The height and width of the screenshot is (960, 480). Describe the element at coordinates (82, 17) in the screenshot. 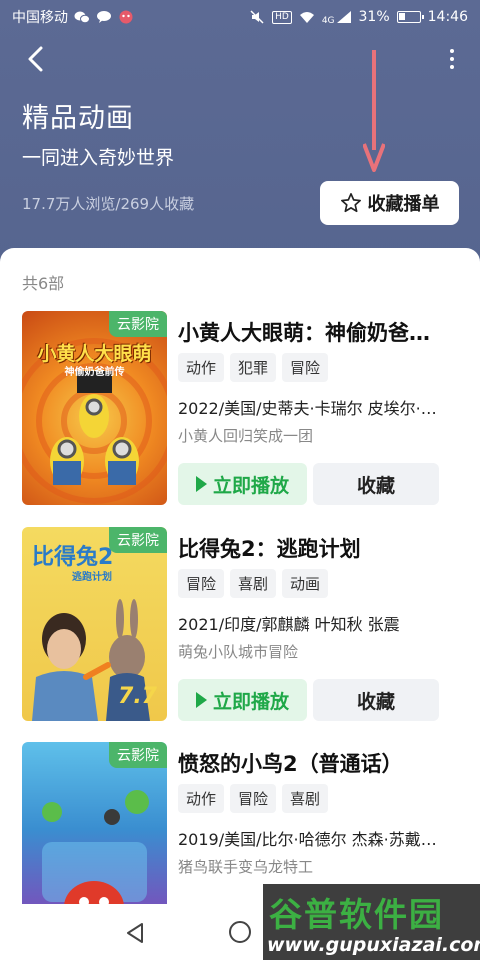

I see `wechat-icon` at that location.